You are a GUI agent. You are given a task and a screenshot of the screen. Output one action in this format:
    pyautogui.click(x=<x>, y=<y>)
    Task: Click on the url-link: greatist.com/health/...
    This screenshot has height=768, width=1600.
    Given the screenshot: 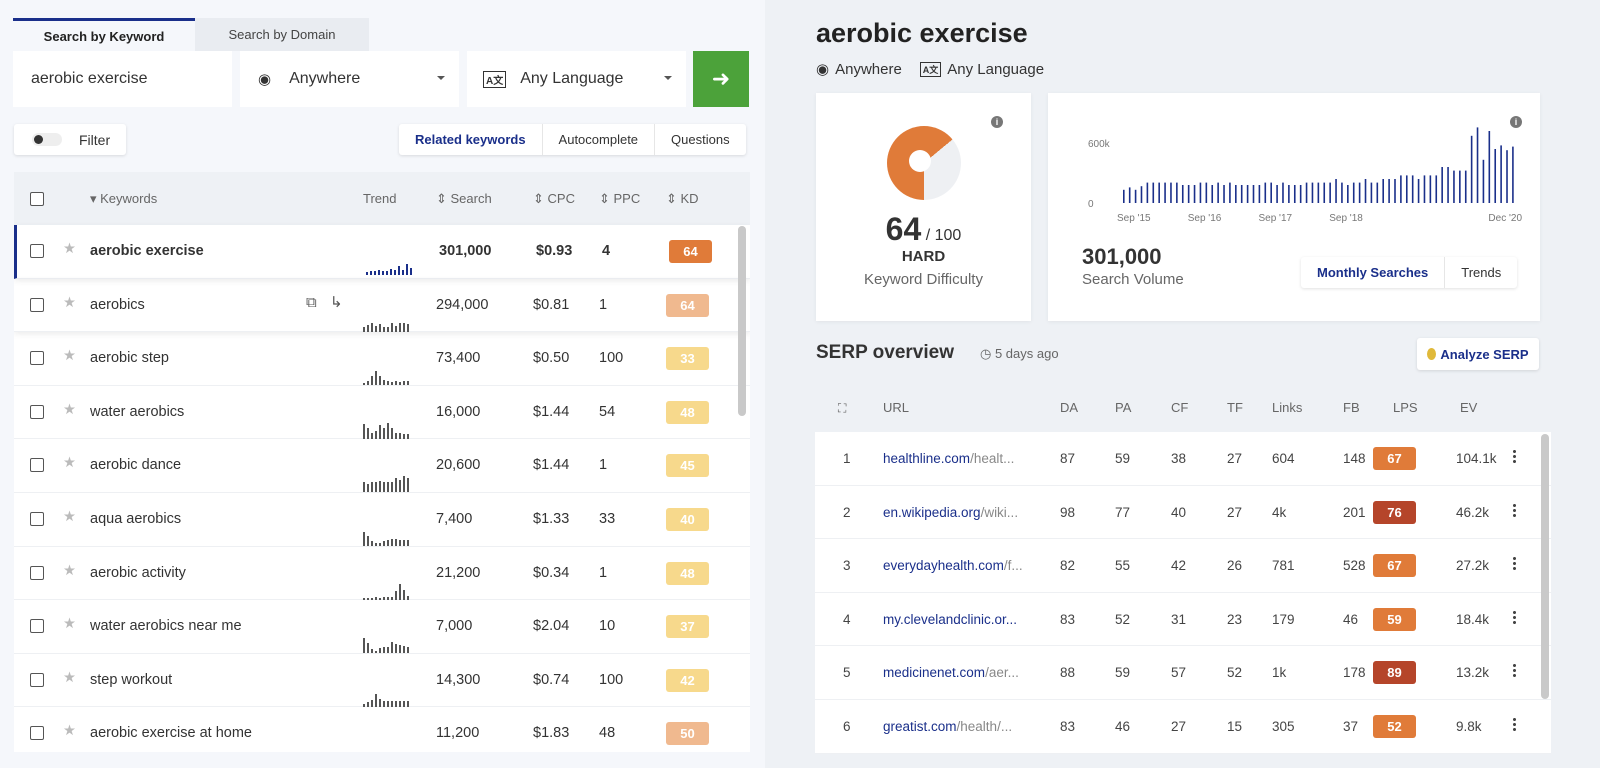 What is the action you would take?
    pyautogui.click(x=963, y=726)
    